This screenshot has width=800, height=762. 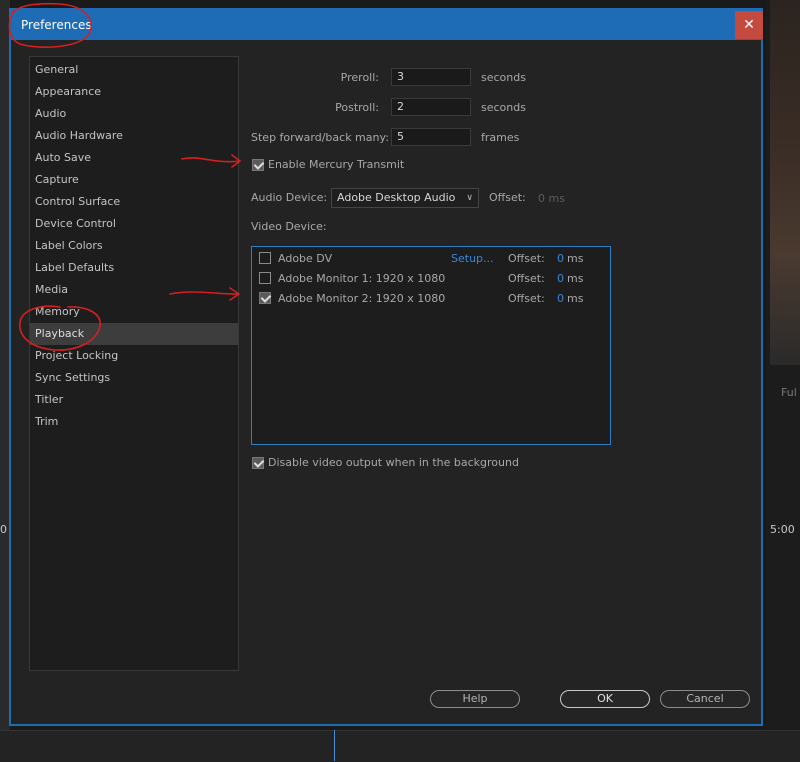 I want to click on sidebar-item-control-surface: Control Surface, so click(x=134, y=202).